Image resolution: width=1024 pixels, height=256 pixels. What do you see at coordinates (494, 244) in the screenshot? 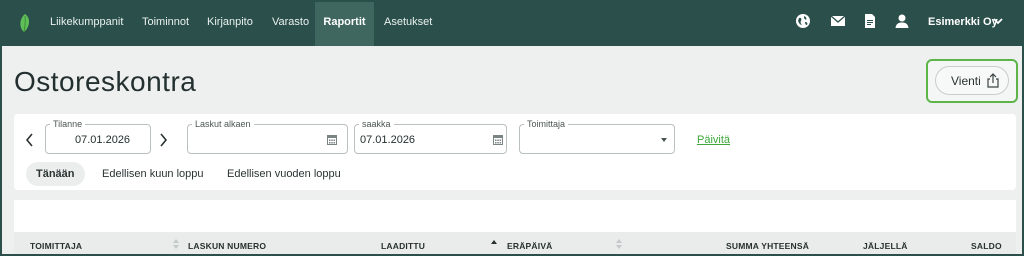
I see `sort-ascending-icon` at bounding box center [494, 244].